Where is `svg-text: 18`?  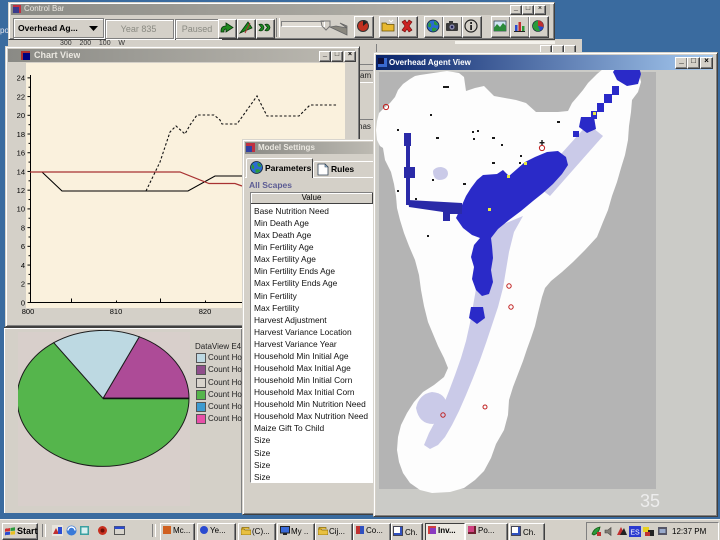 svg-text: 18 is located at coordinates (21, 134).